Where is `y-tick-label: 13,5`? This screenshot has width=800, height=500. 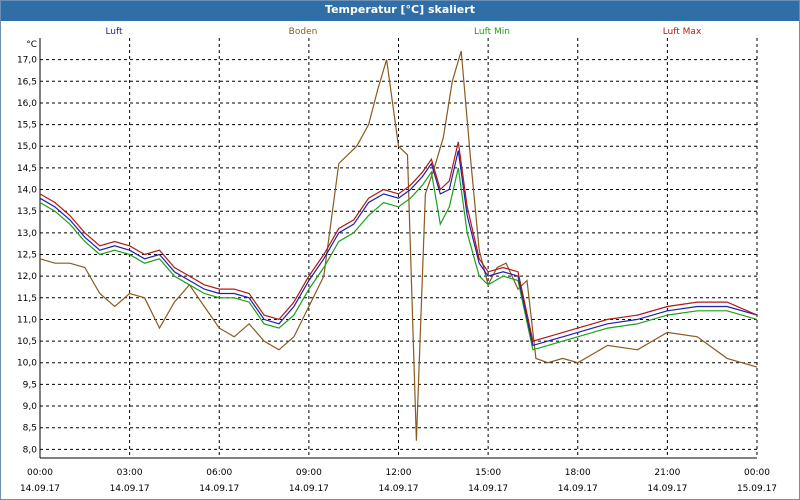
y-tick-label: 13,5 is located at coordinates (27, 212).